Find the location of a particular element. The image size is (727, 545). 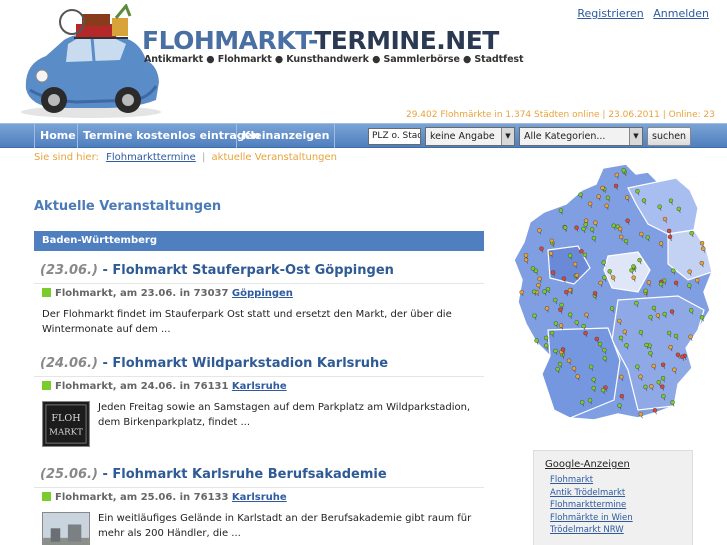

svg-text: FLOH is located at coordinates (65, 418).